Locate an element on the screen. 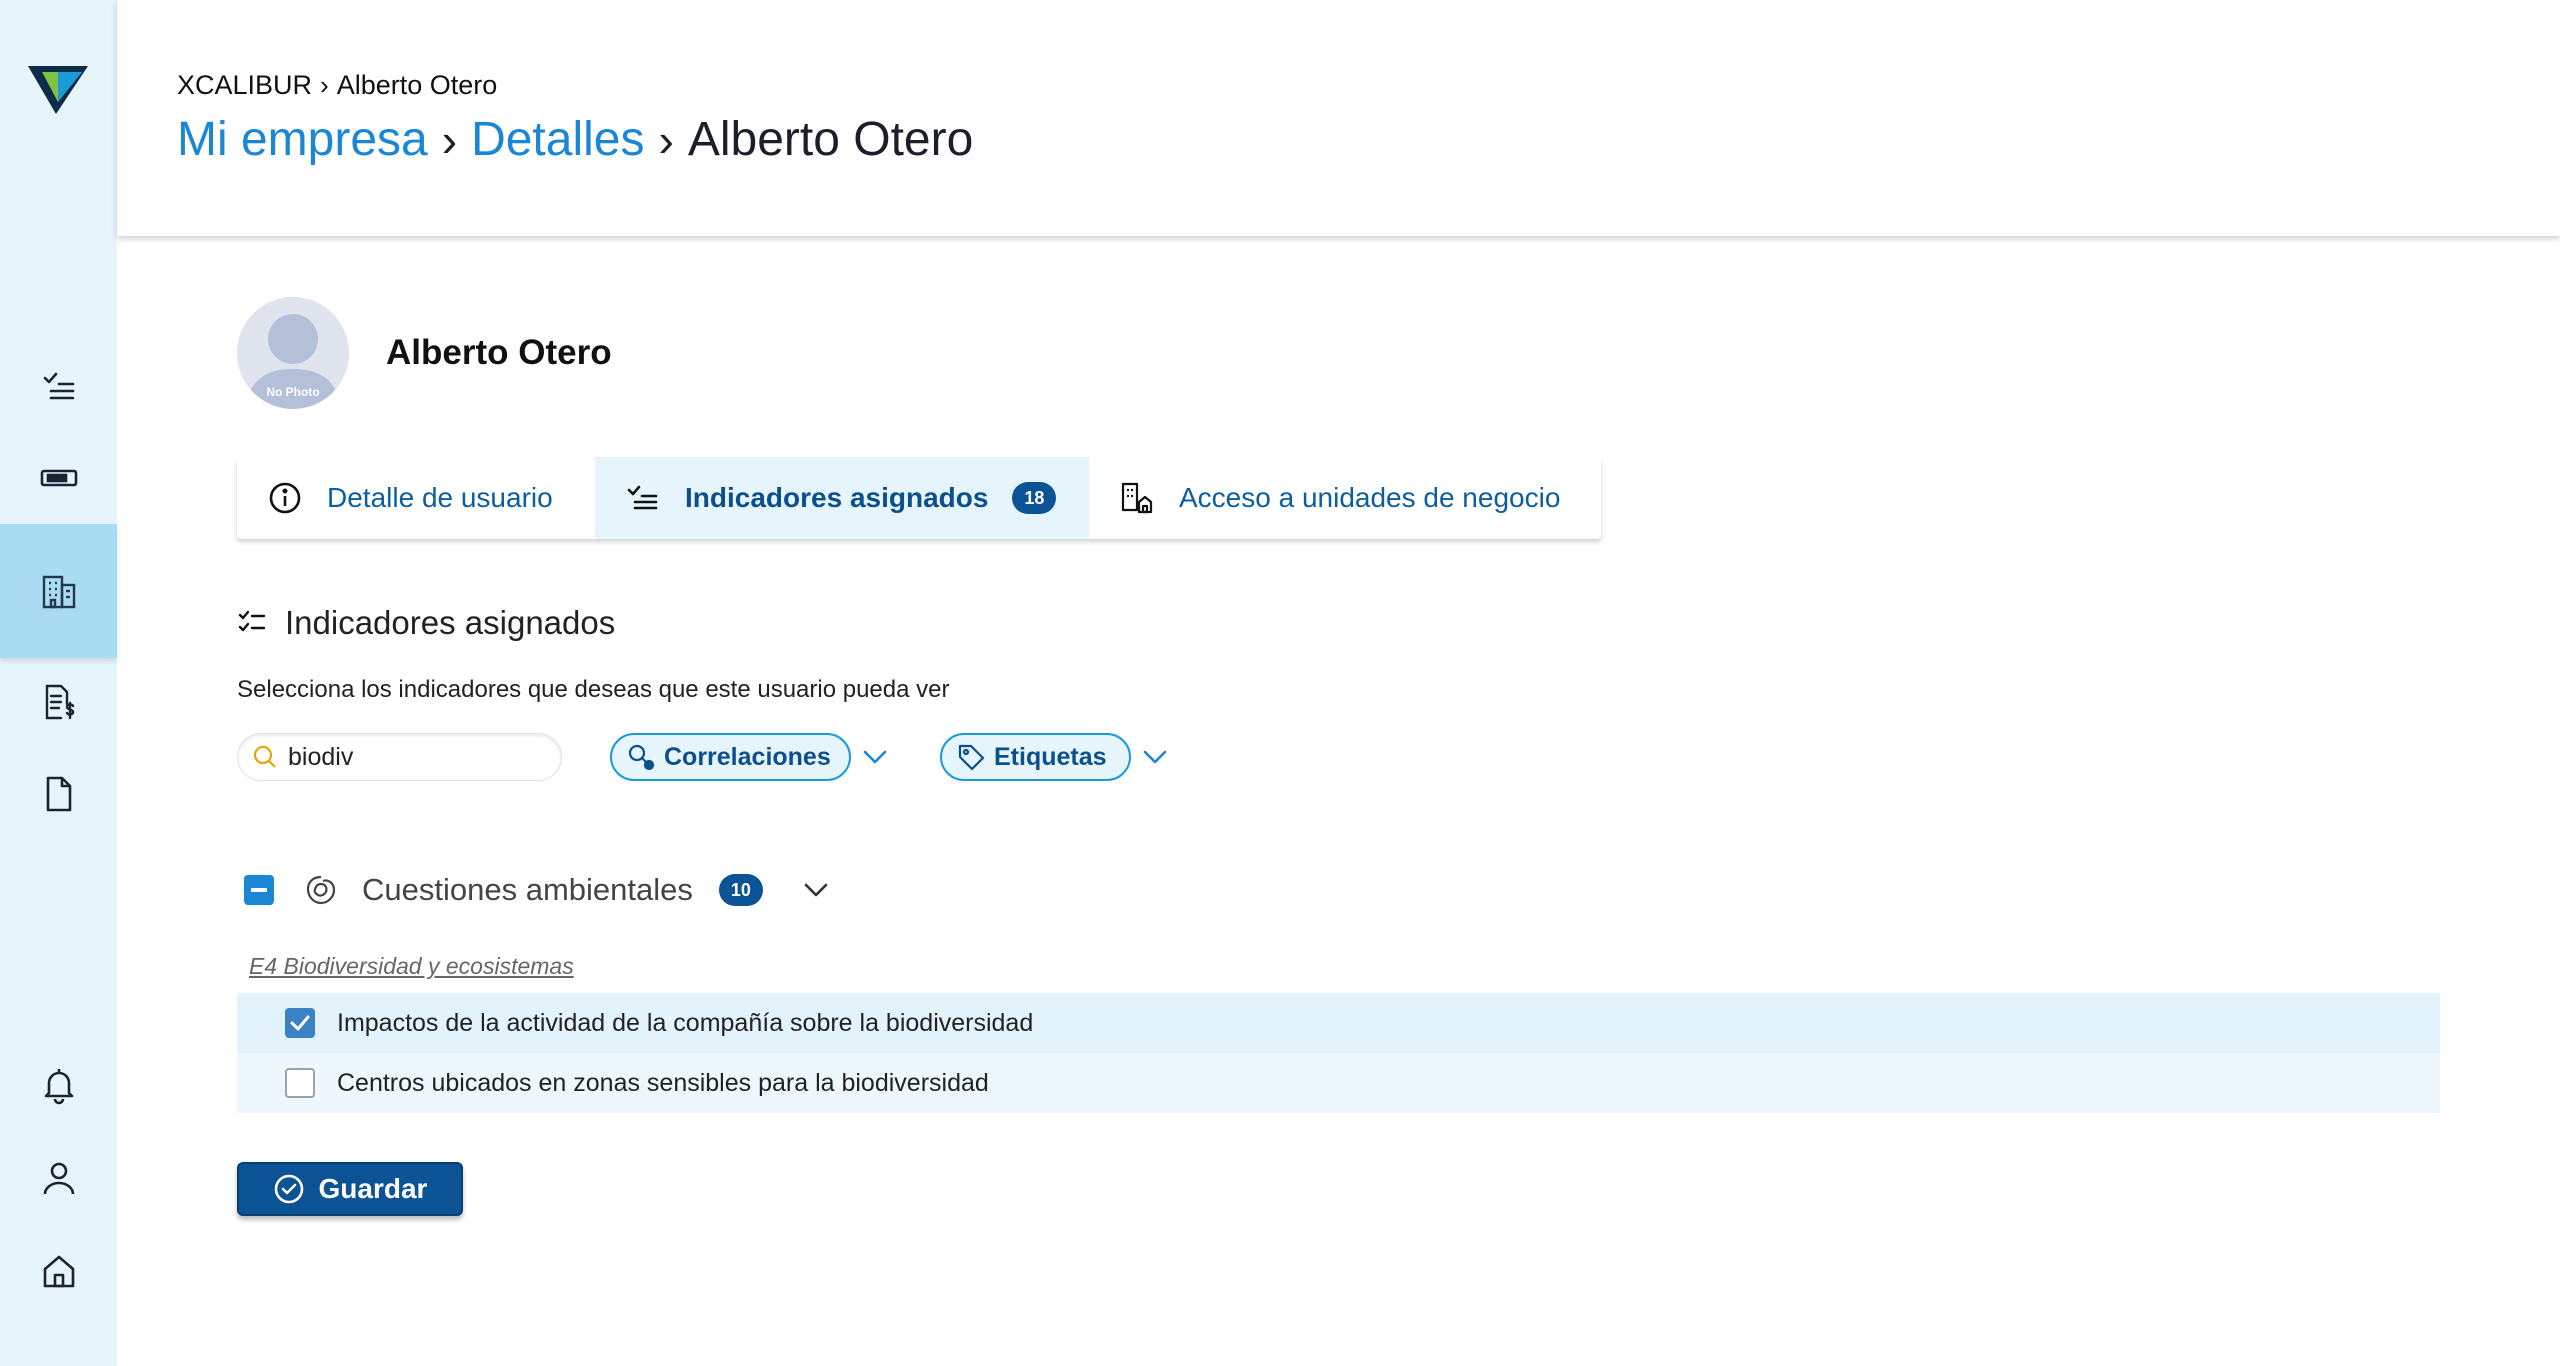 The width and height of the screenshot is (2560, 1366). correlations-filter-button: Correlaciones is located at coordinates (730, 757).